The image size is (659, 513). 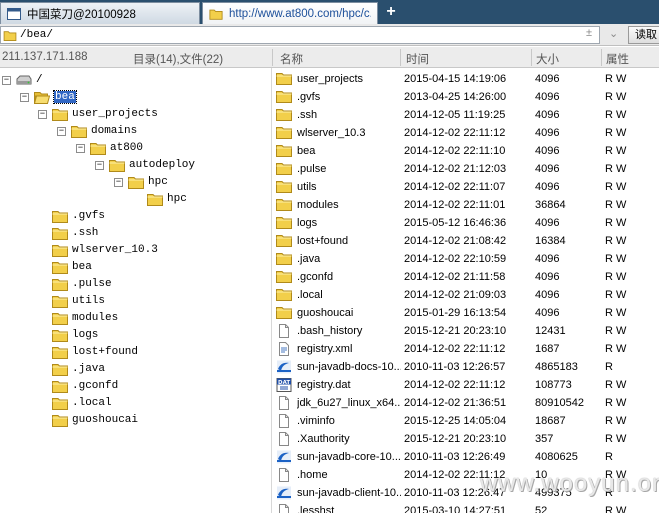 What do you see at coordinates (105, 250) in the screenshot?
I see `tree-node: wlserver_10.3` at bounding box center [105, 250].